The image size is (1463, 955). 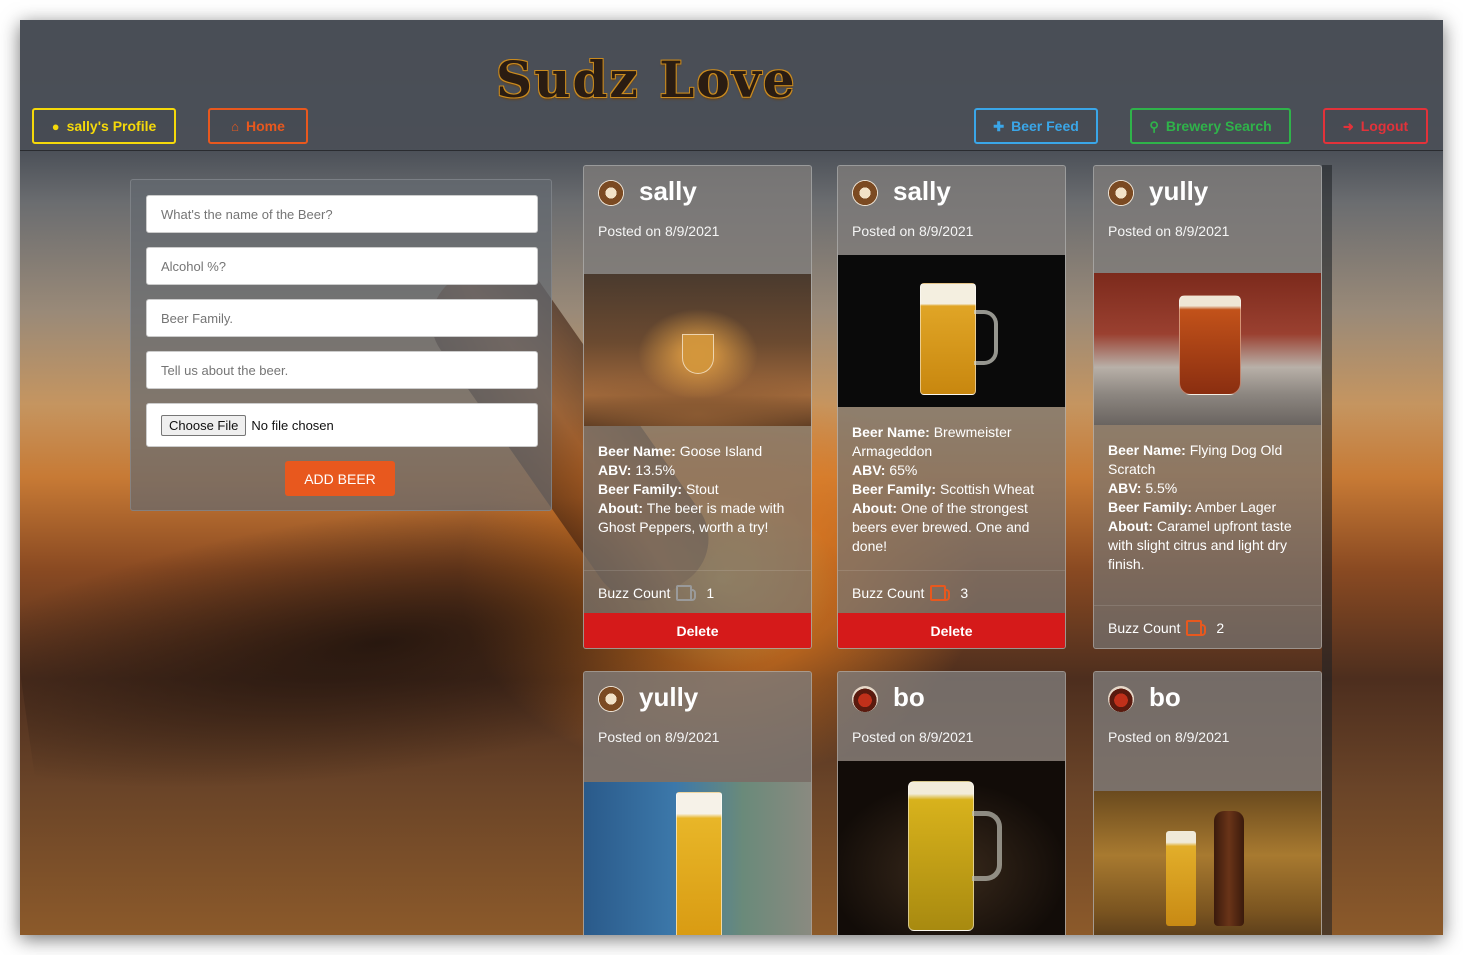 What do you see at coordinates (697, 220) in the screenshot?
I see `card-header: sally Posted on 8/9/2021` at bounding box center [697, 220].